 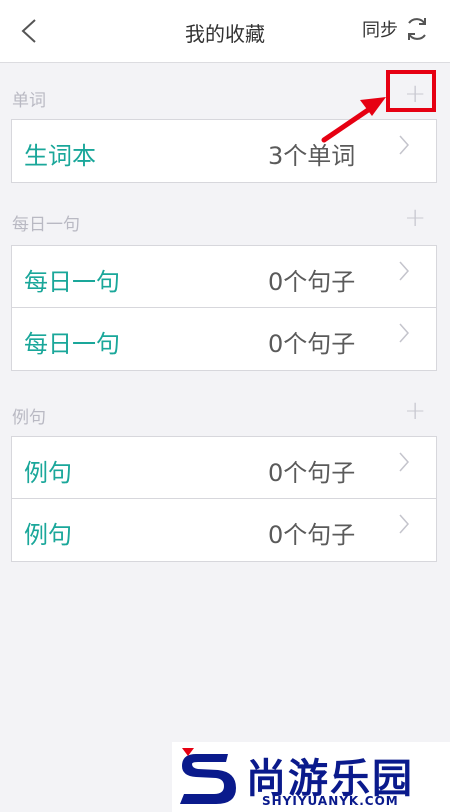 What do you see at coordinates (225, 413) in the screenshot?
I see `section-header-examples: 例句 +` at bounding box center [225, 413].